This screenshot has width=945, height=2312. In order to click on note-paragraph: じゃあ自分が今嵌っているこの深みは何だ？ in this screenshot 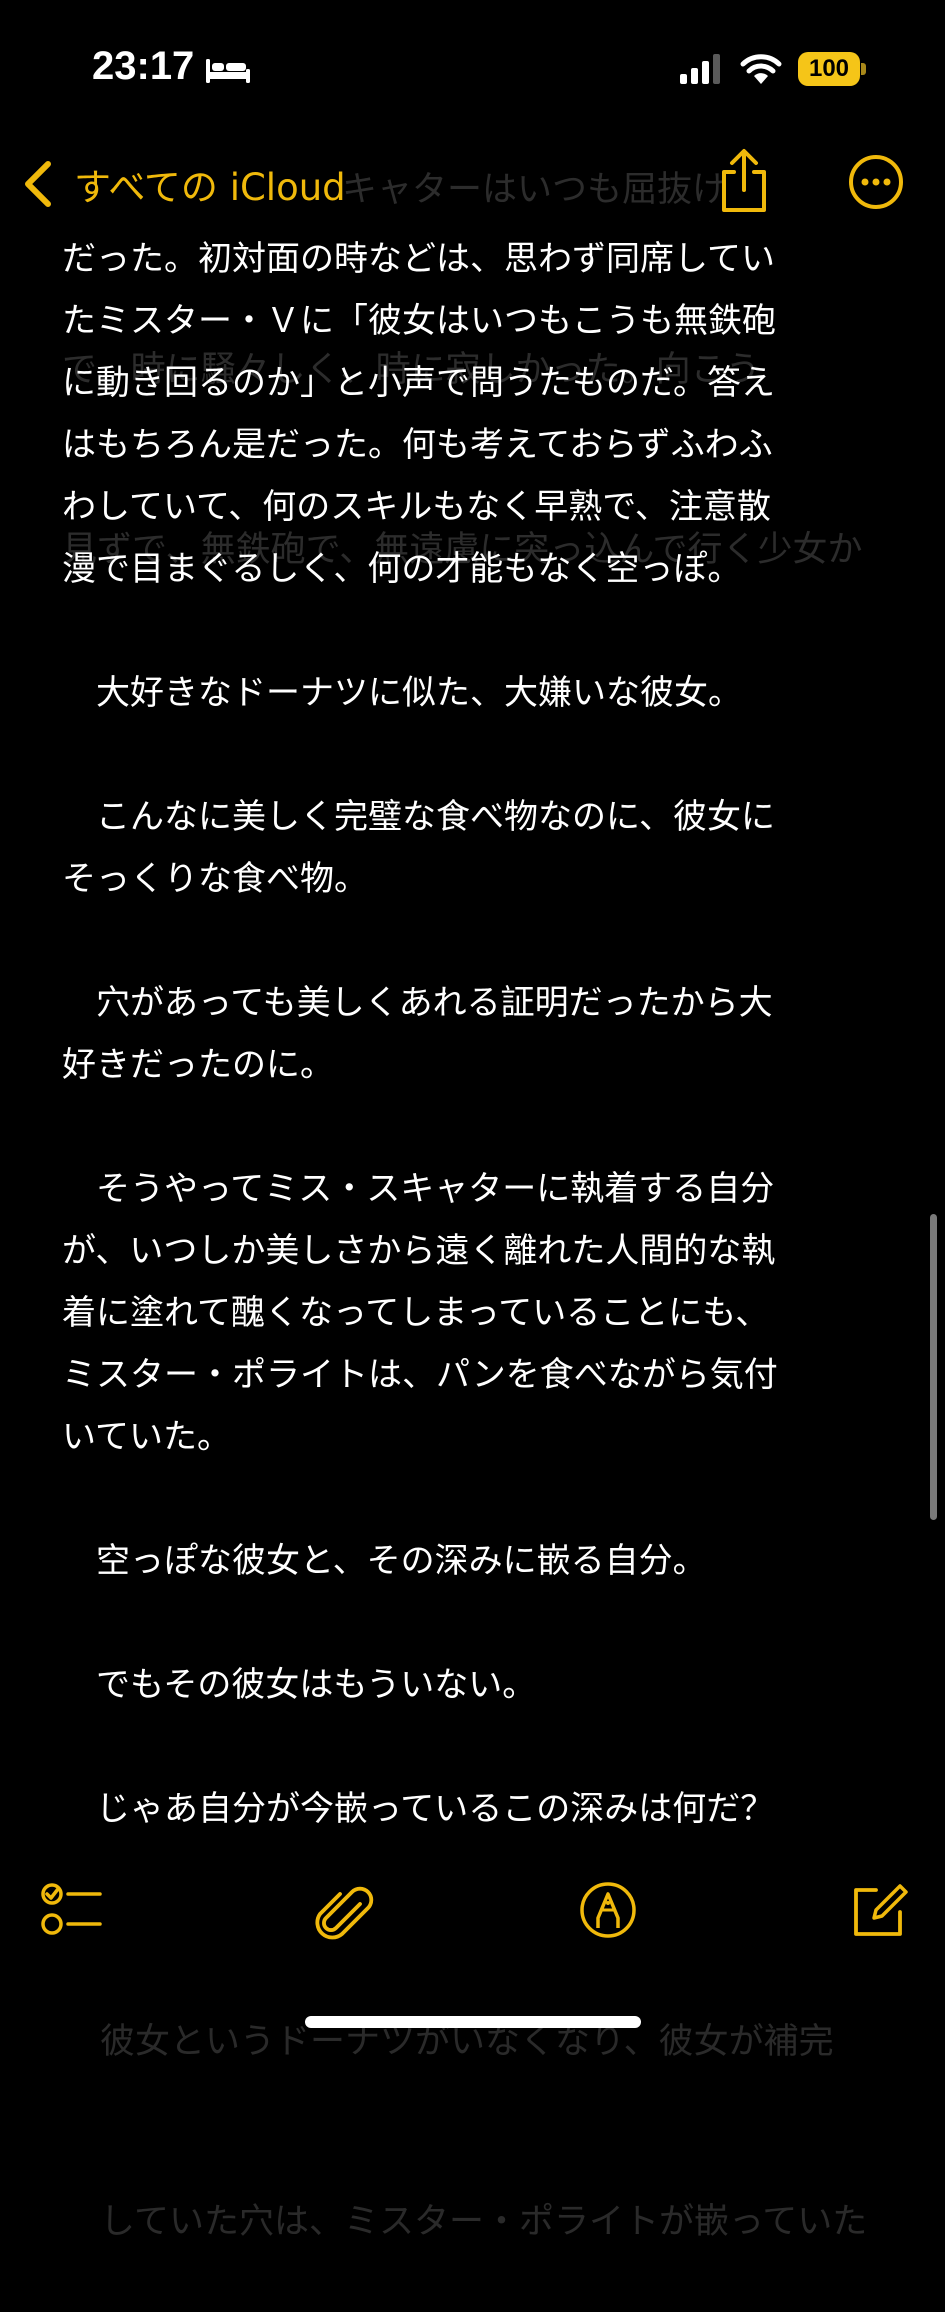, I will do `click(477, 1809)`.